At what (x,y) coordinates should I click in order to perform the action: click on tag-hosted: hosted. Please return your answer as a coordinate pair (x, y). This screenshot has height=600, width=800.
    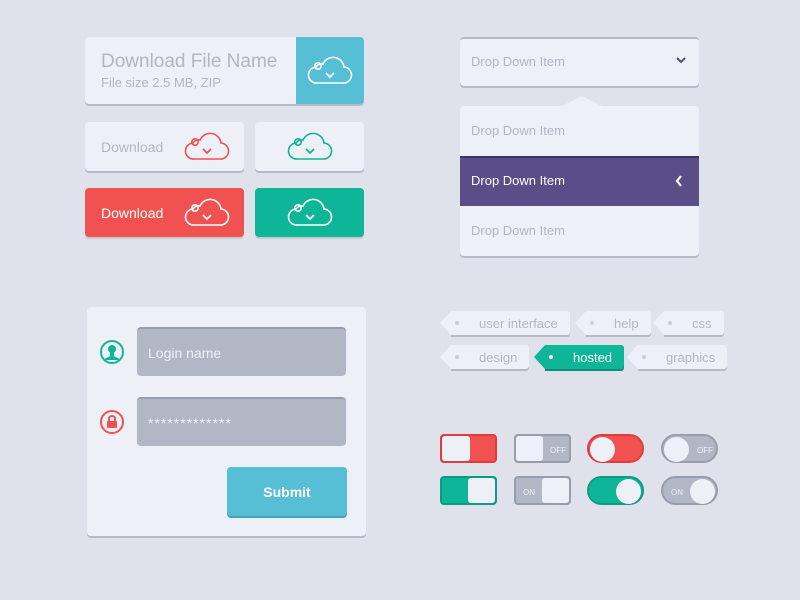
    Looking at the image, I should click on (579, 357).